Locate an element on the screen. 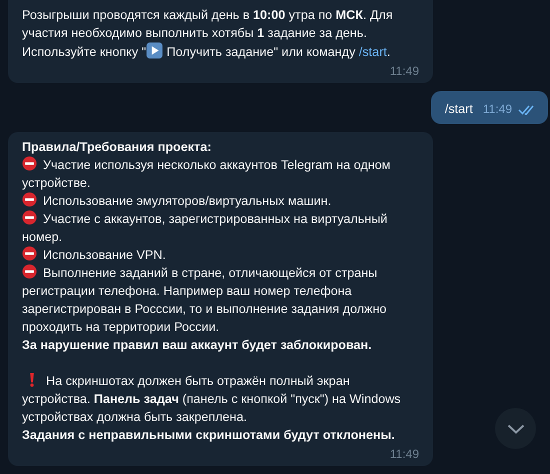  exclamation-icon is located at coordinates (32, 379).